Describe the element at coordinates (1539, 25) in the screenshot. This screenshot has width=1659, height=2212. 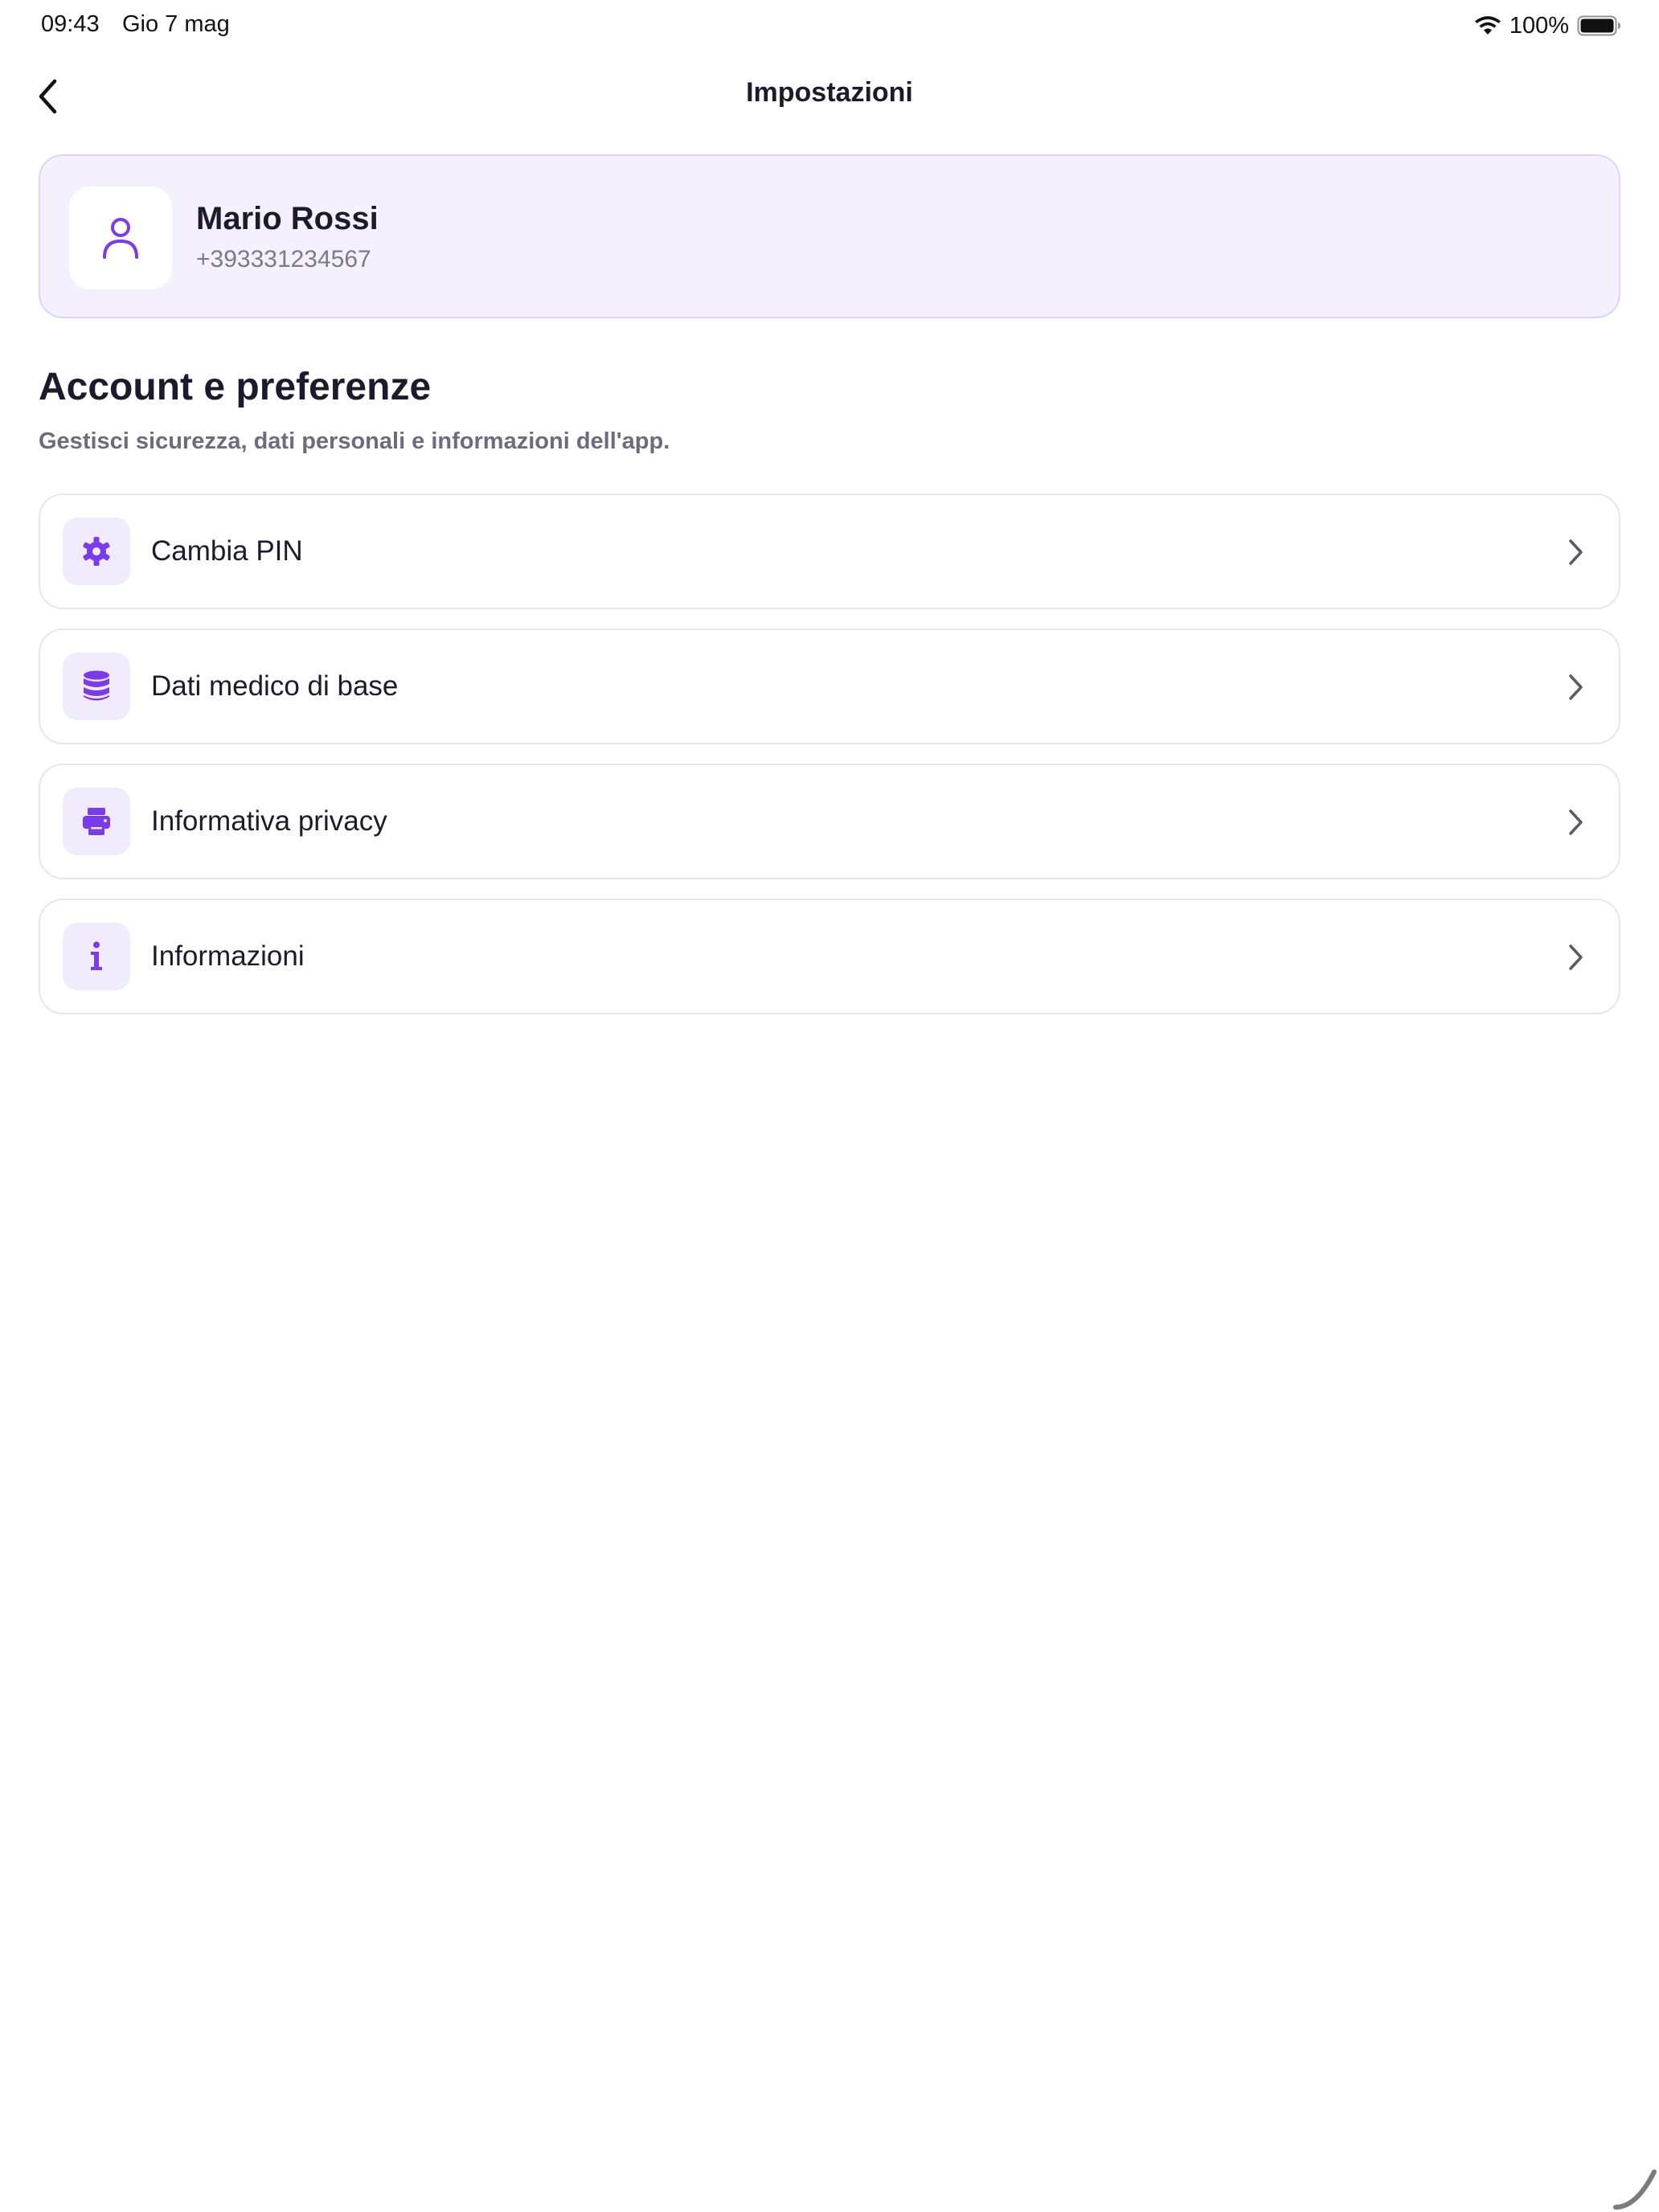
I see `battery-percentage: 100%` at that location.